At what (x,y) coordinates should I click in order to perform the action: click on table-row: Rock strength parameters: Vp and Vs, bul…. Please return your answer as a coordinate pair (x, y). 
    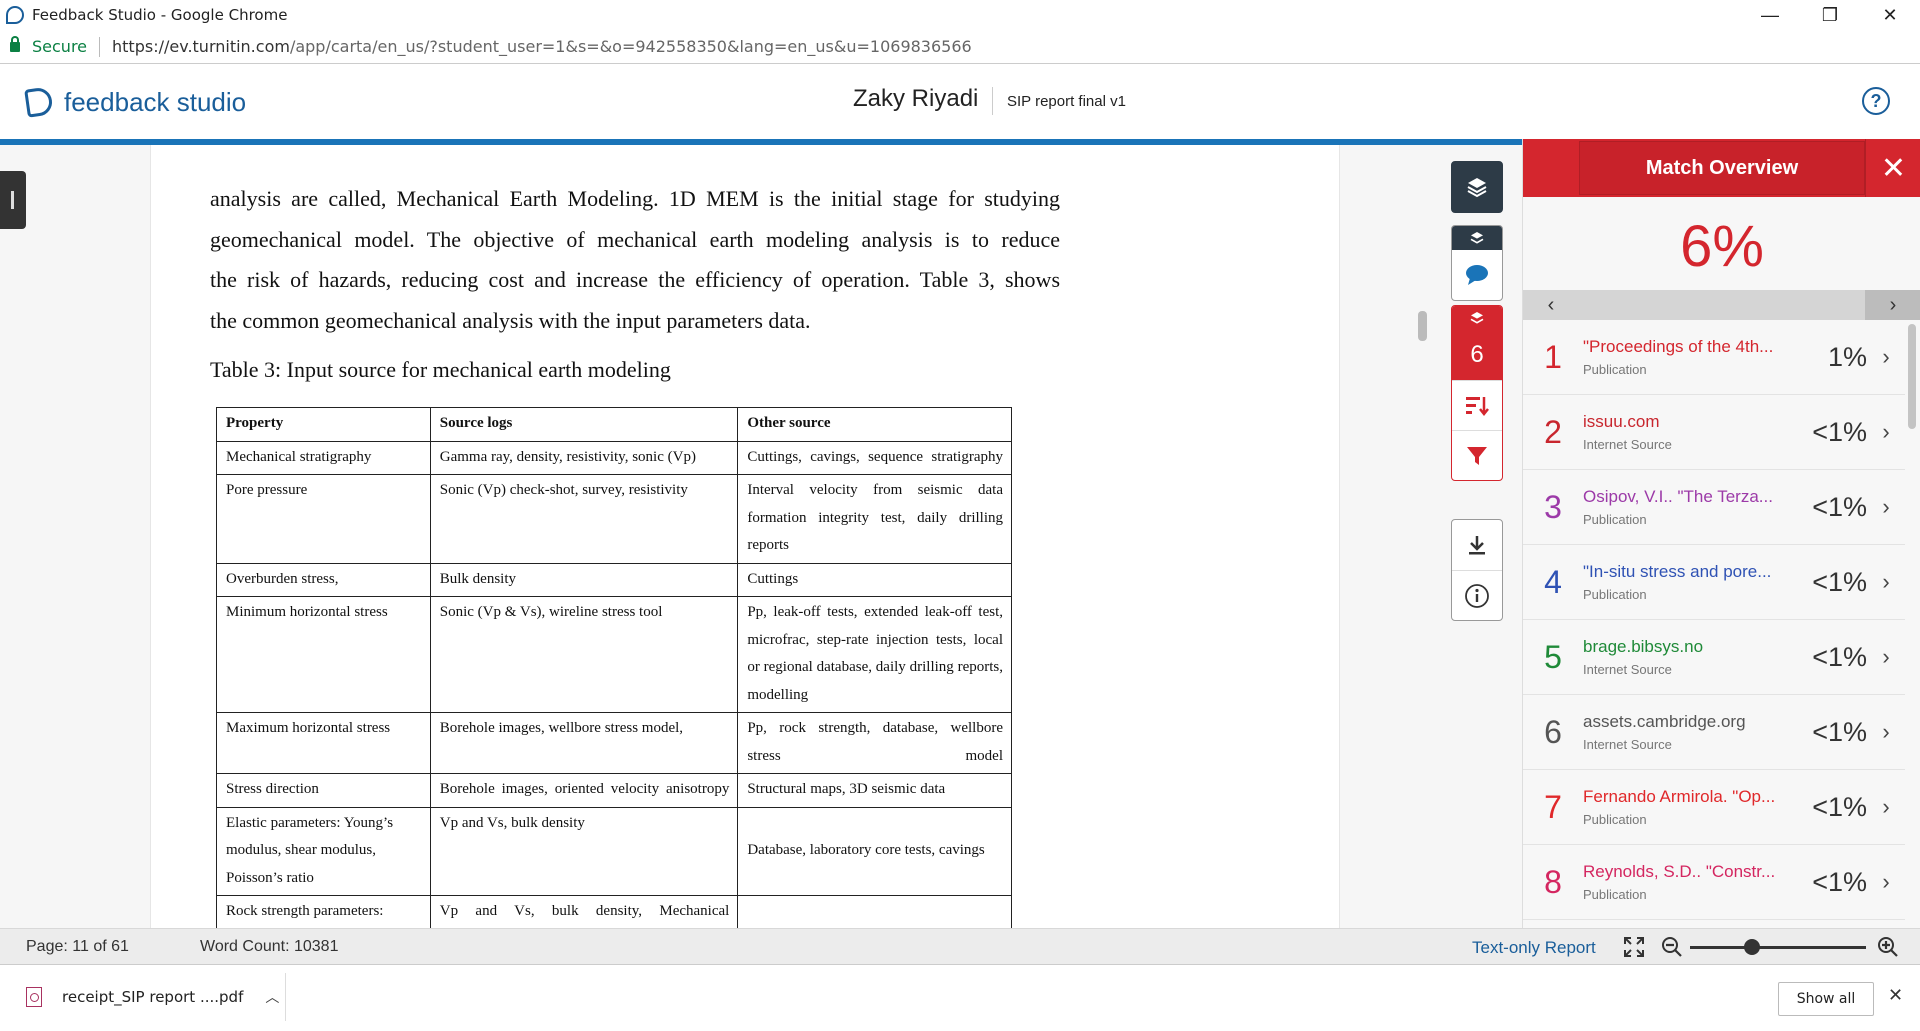
    Looking at the image, I should click on (614, 911).